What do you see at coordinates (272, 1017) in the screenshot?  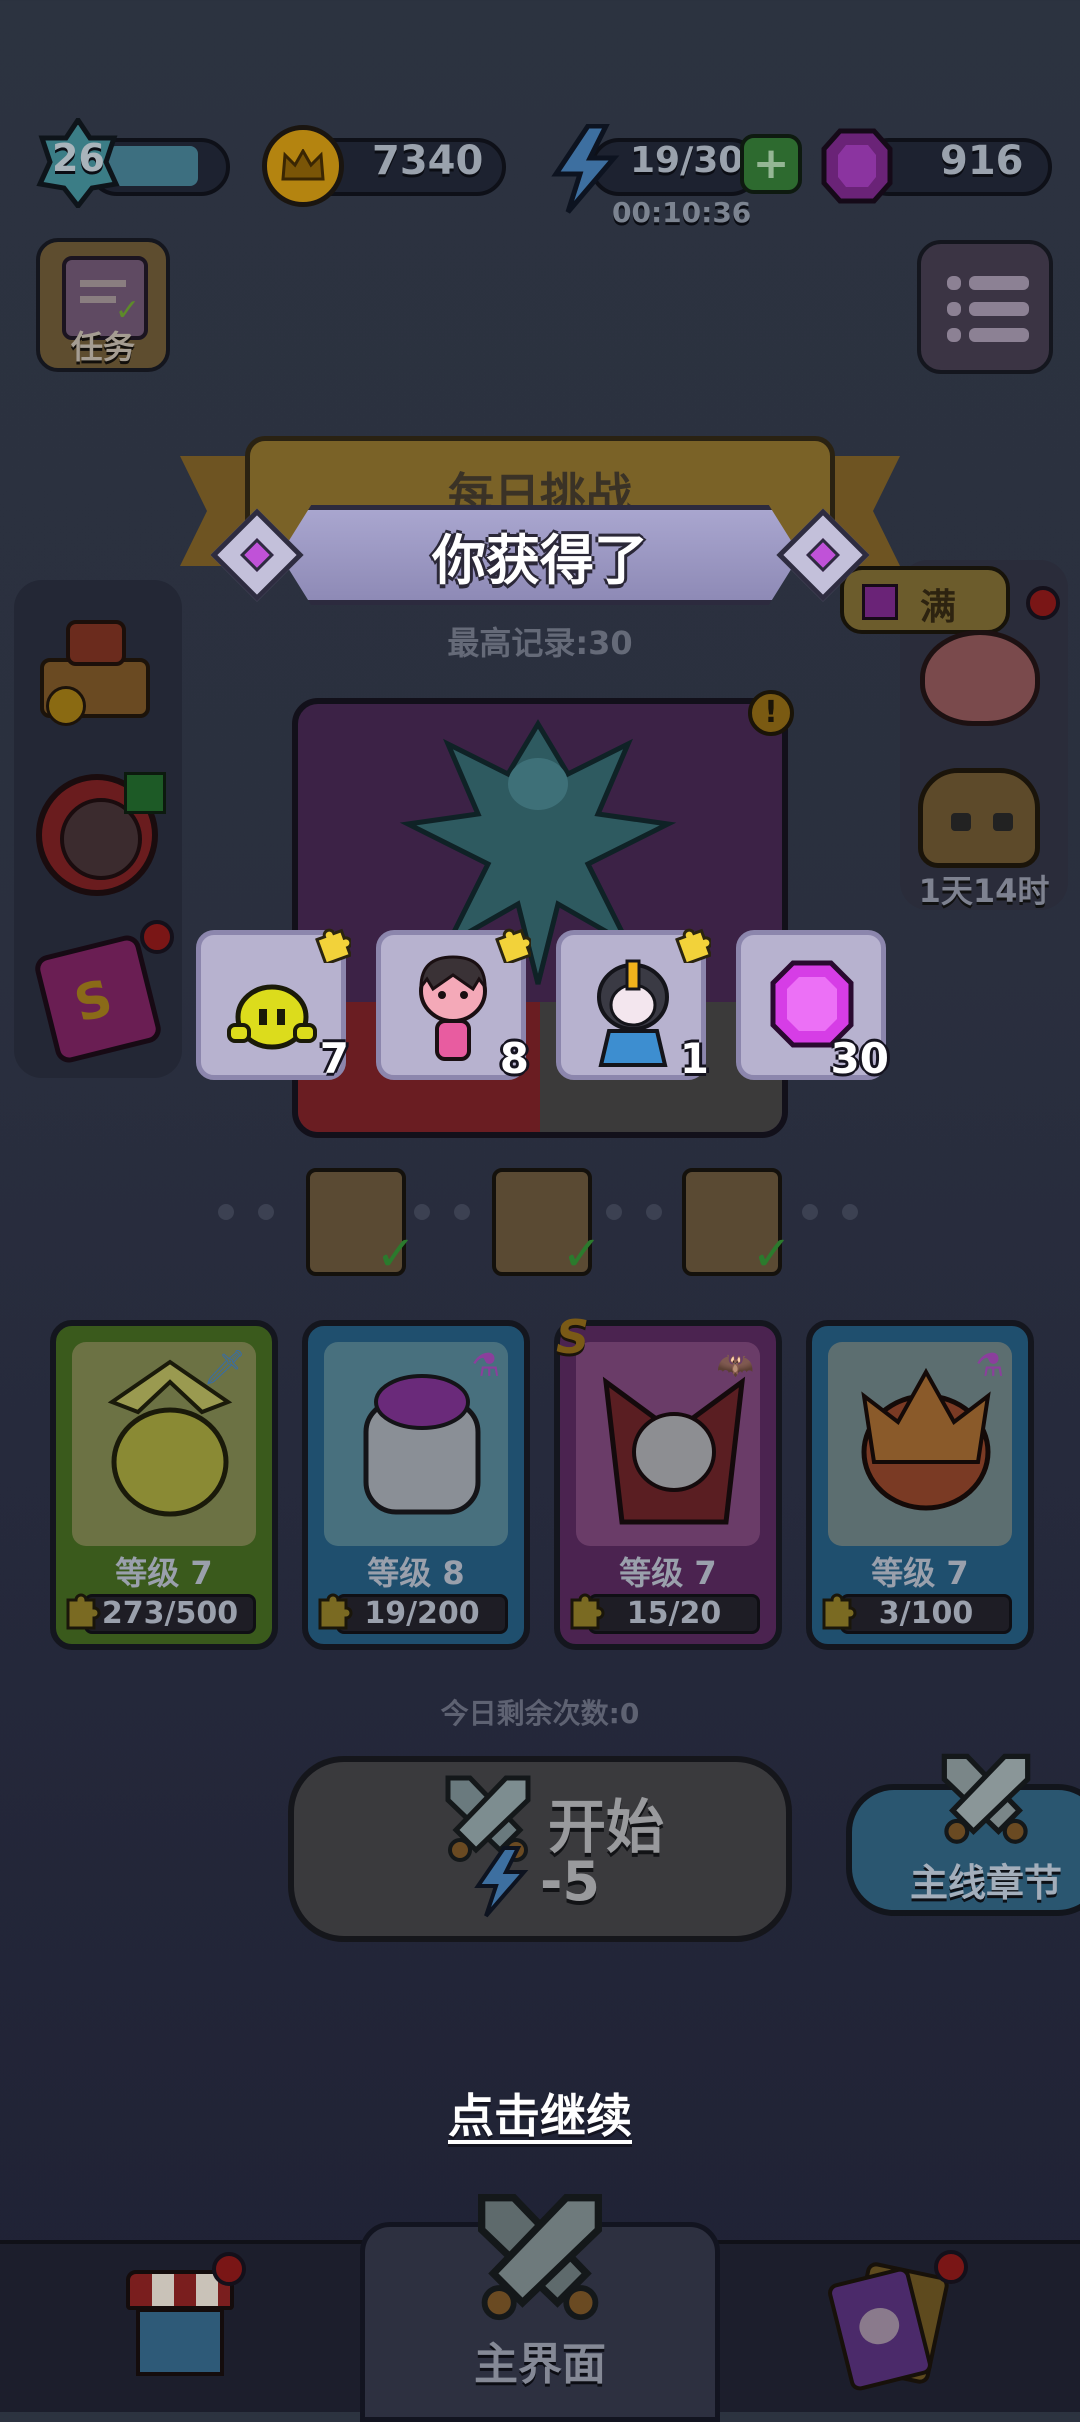 I see `yellow-cactus-hero-icon` at bounding box center [272, 1017].